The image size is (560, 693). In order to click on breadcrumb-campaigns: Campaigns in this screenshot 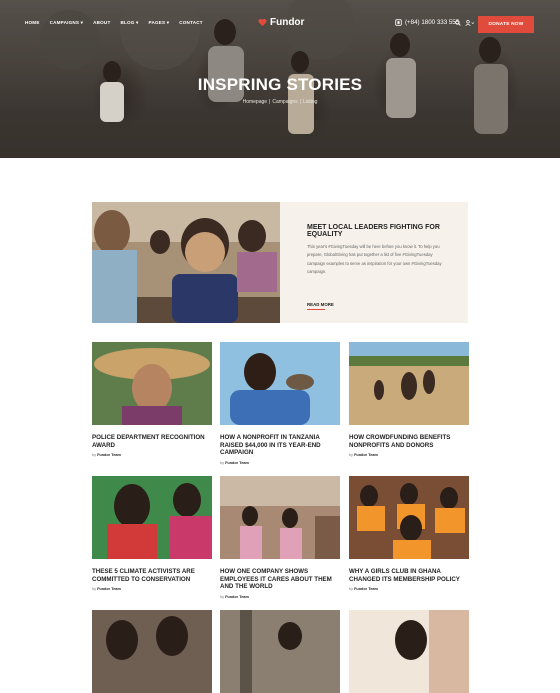, I will do `click(284, 102)`.